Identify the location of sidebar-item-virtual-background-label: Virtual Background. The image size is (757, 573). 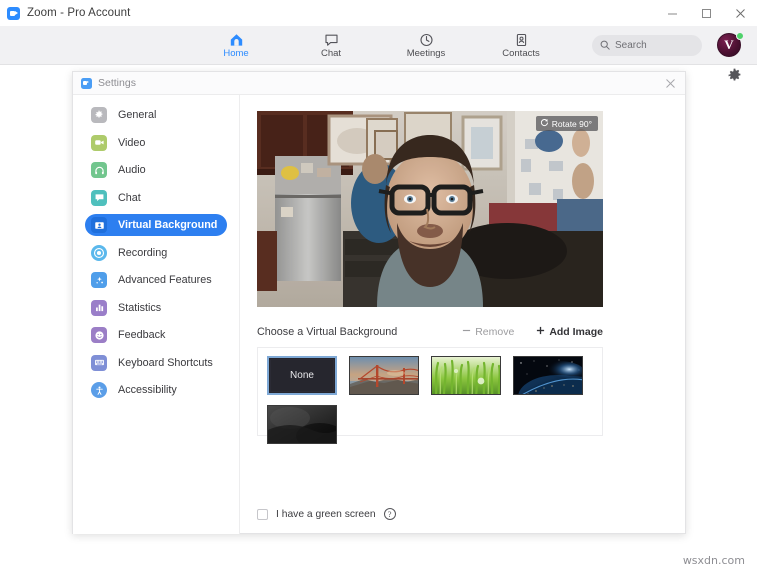
(168, 225).